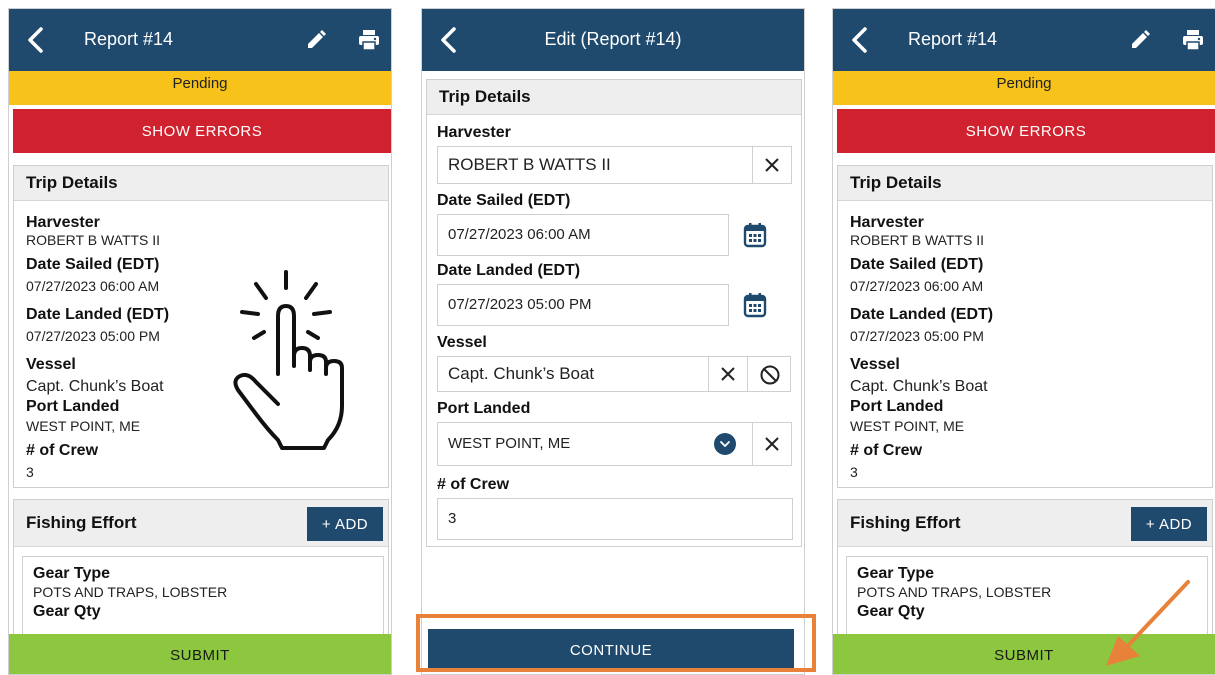  Describe the element at coordinates (583, 305) in the screenshot. I see `date-landed-field: 07/27/2023 05:00 PM` at that location.